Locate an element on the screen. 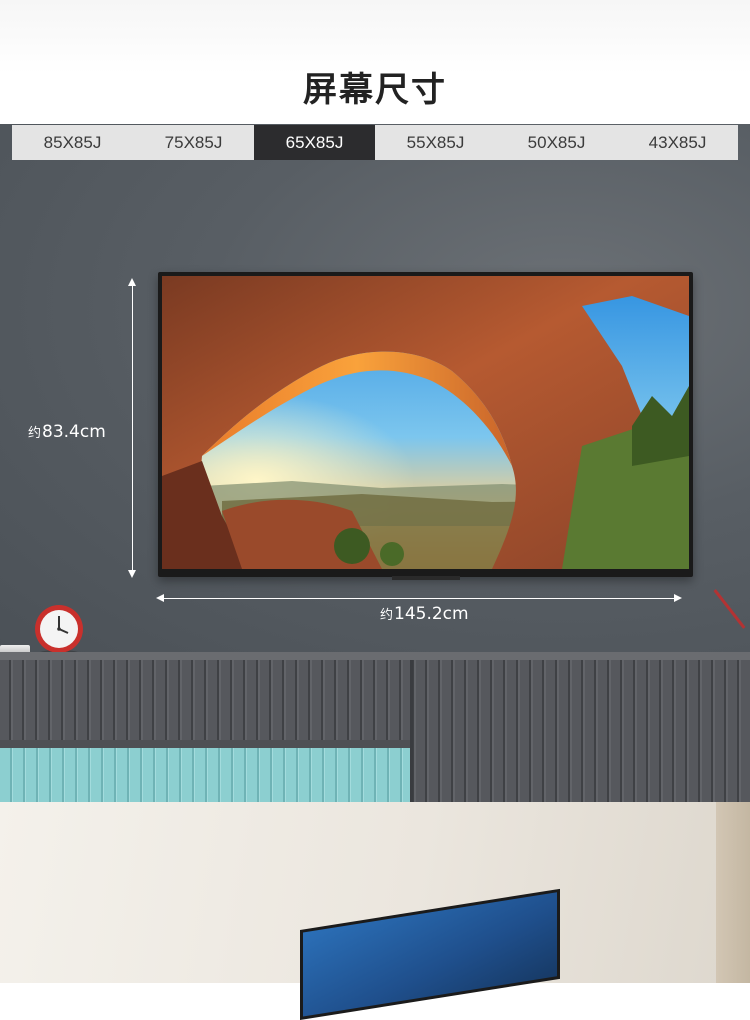 This screenshot has height=1020, width=750. tab-55x85j: 55X85J is located at coordinates (435, 142).